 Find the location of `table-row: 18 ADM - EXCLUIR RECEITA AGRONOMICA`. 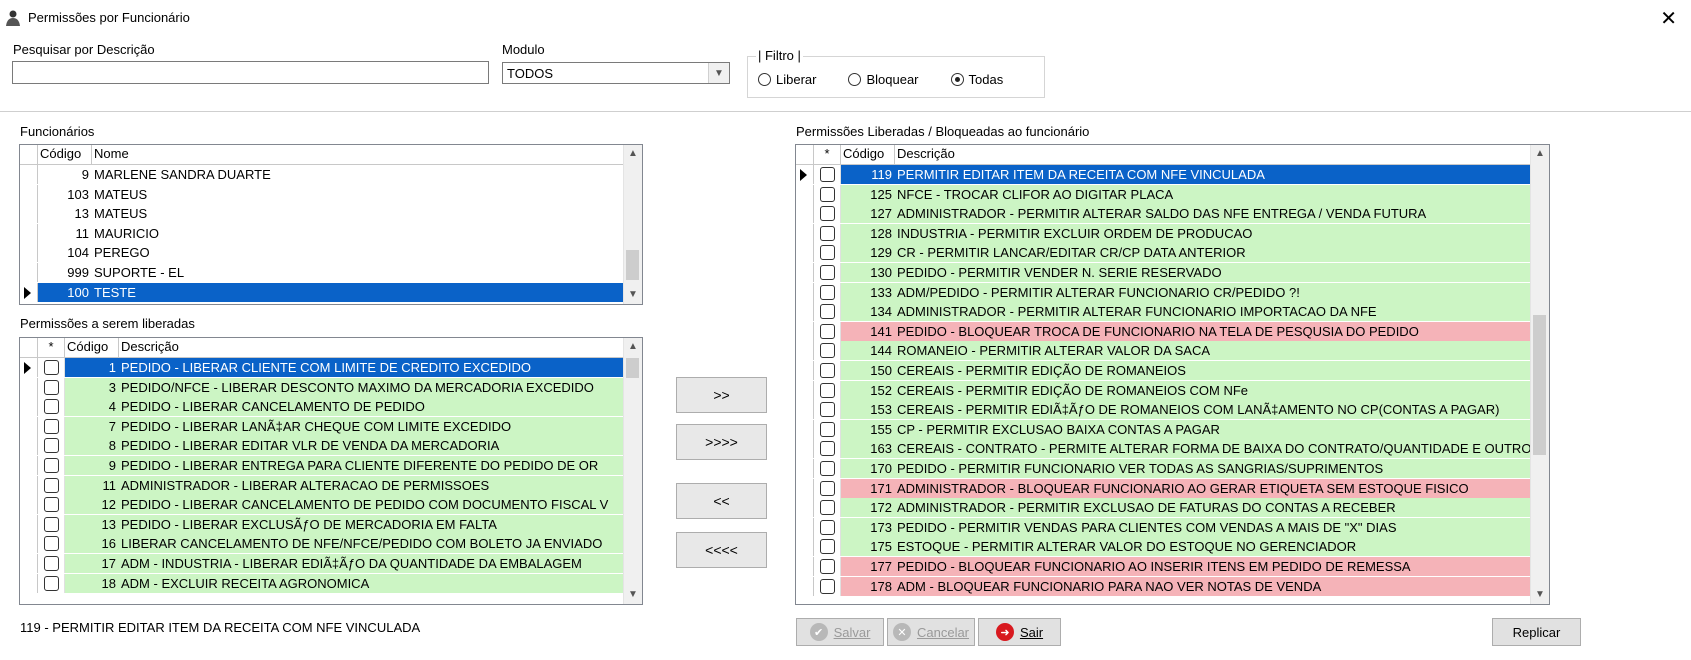

table-row: 18 ADM - EXCLUIR RECEITA AGRONOMICA is located at coordinates (322, 583).